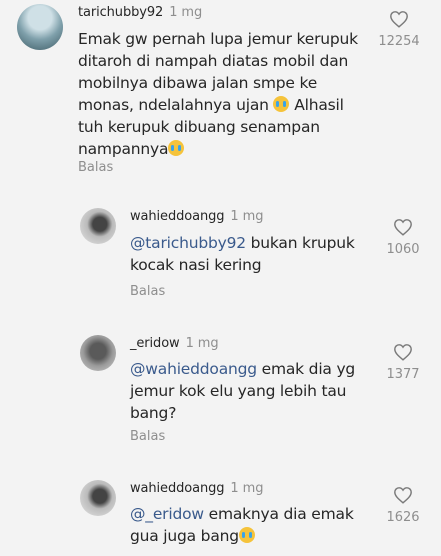 This screenshot has height=556, width=441. What do you see at coordinates (399, 41) in the screenshot?
I see `like-count: 12254` at bounding box center [399, 41].